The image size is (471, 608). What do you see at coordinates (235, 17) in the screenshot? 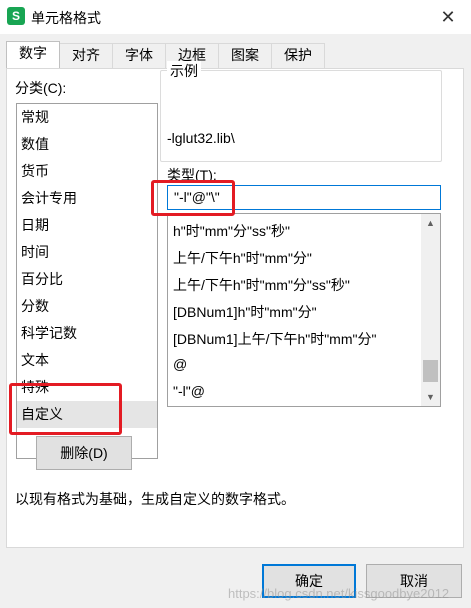
I see `title-bar: S 单元格格式 ✕` at bounding box center [235, 17].